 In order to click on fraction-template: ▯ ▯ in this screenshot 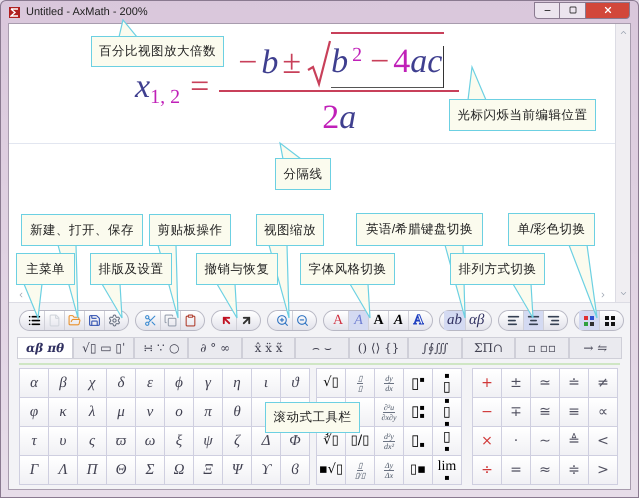, I will do `click(360, 383)`.